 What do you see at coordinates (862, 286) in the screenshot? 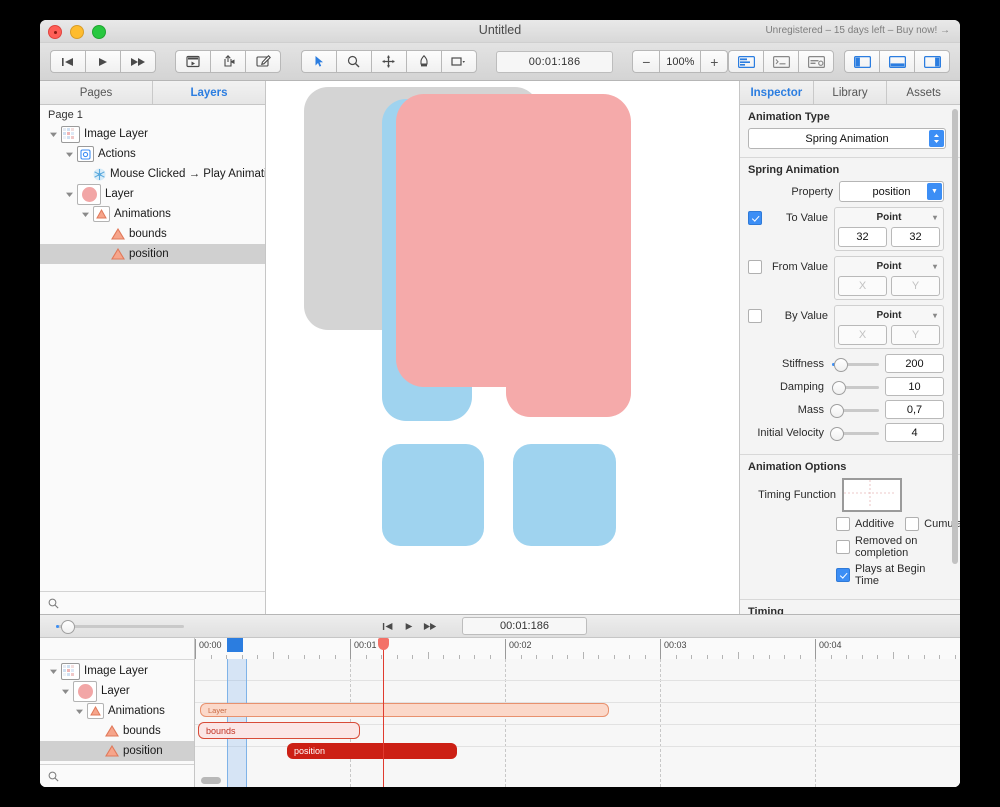
I see `from-value-x-input: X` at bounding box center [862, 286].